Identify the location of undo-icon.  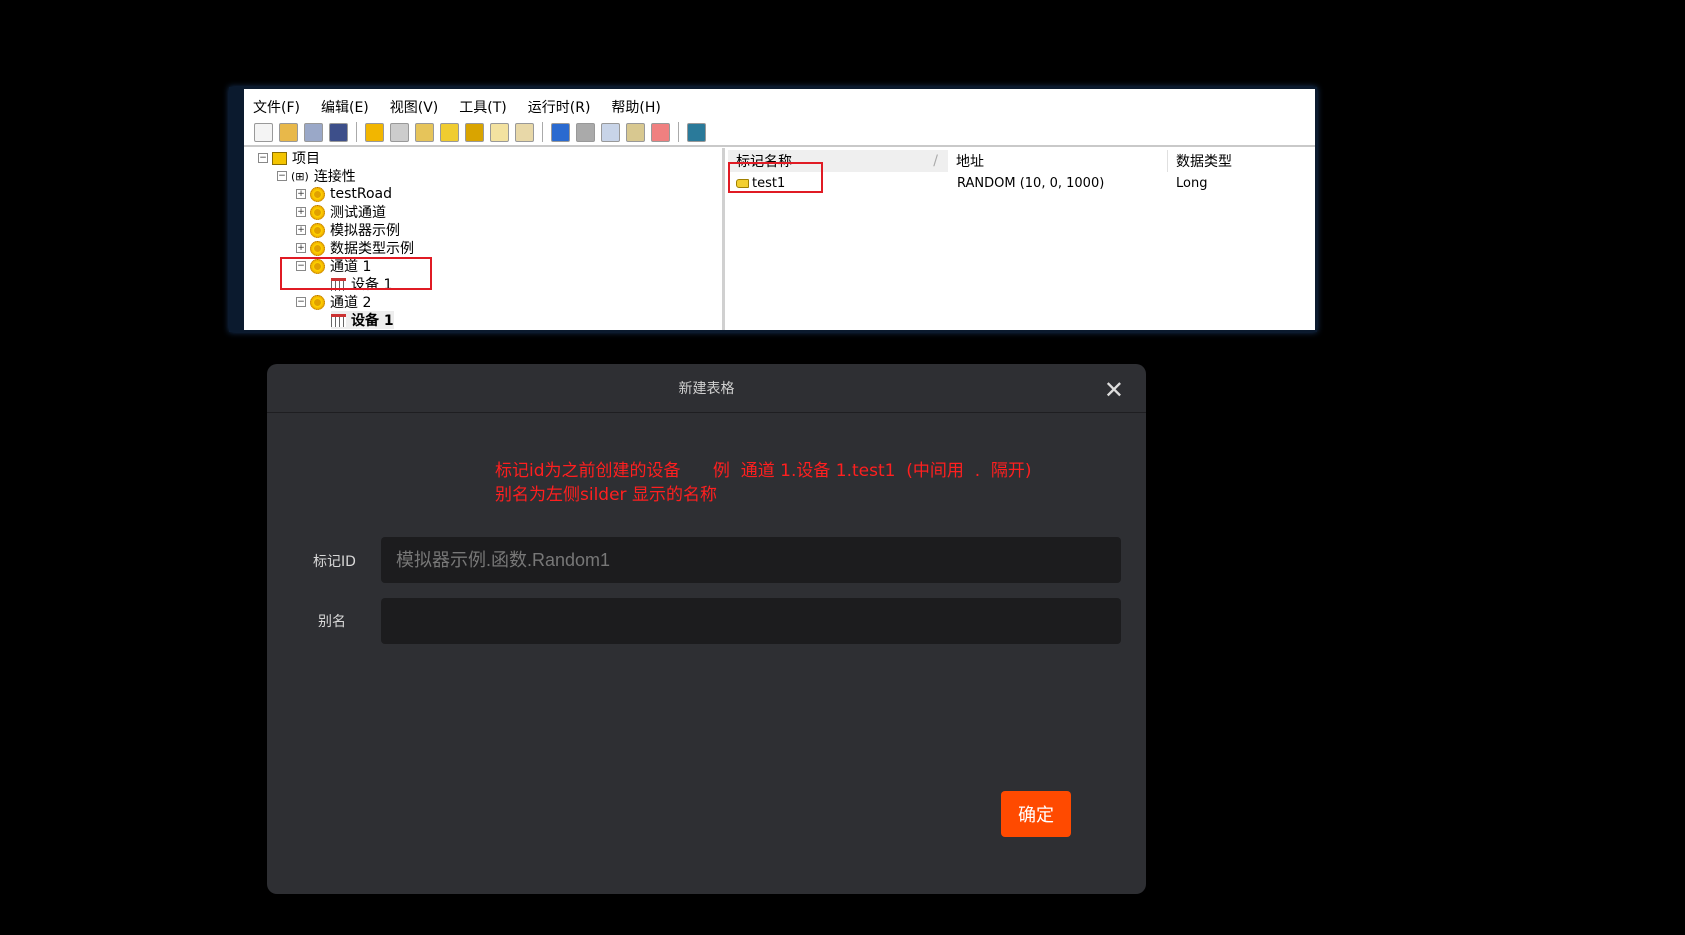
(560, 132).